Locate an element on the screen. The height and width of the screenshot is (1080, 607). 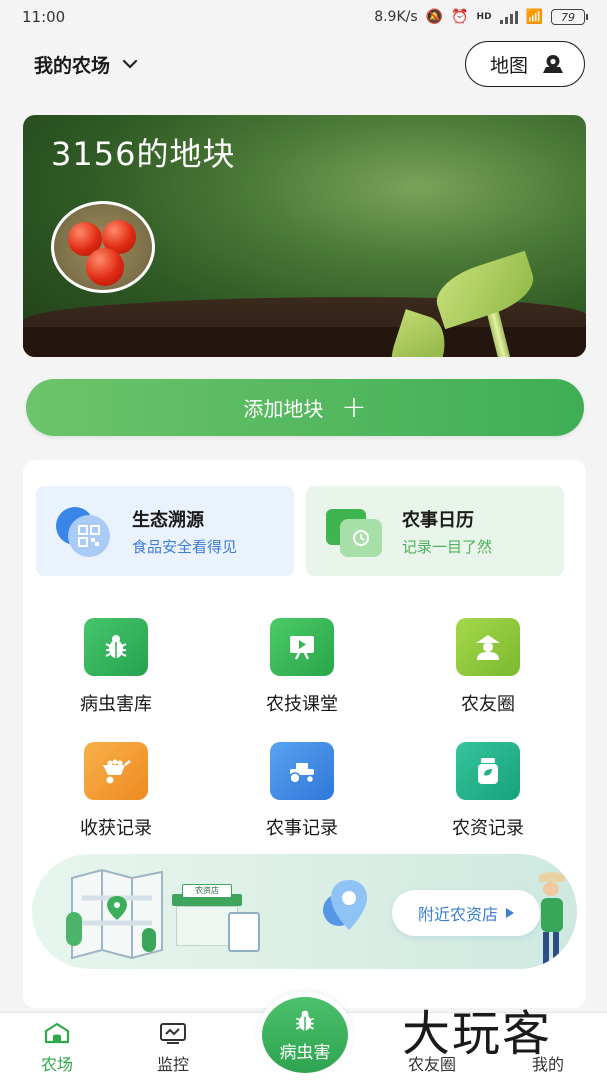
watermark: 大玩客 is located at coordinates (477, 1034).